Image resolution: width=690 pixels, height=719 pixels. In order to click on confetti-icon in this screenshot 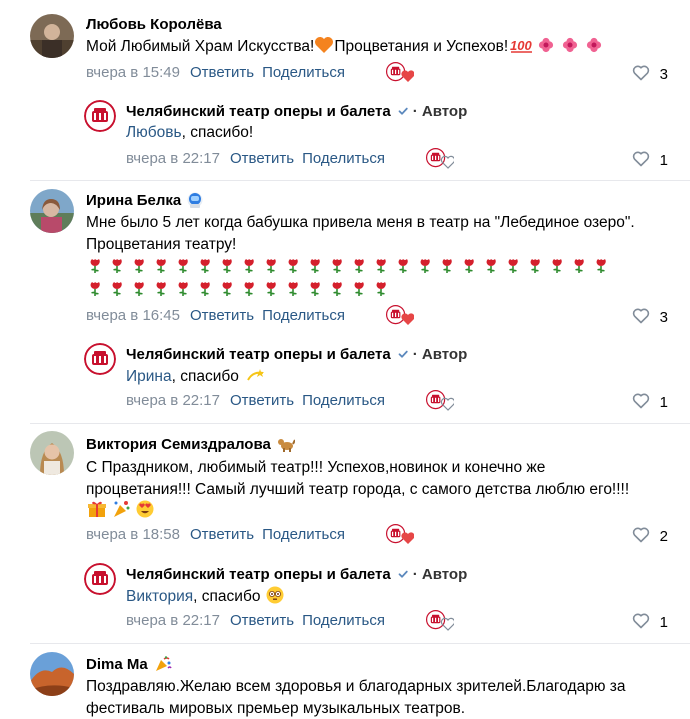, I will do `click(122, 509)`.